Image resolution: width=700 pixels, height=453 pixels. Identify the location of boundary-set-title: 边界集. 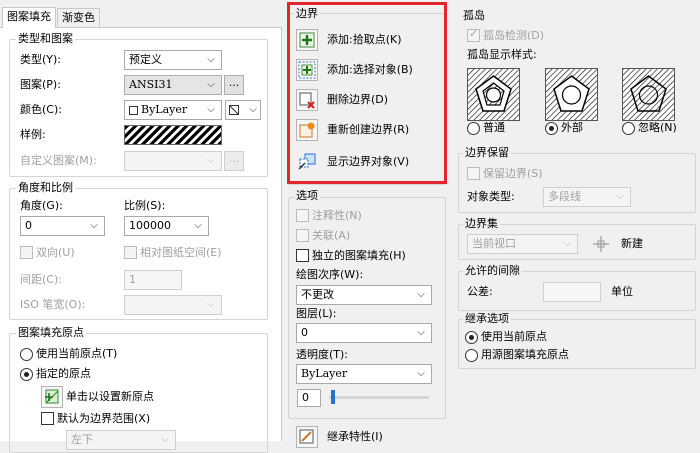
(481, 224).